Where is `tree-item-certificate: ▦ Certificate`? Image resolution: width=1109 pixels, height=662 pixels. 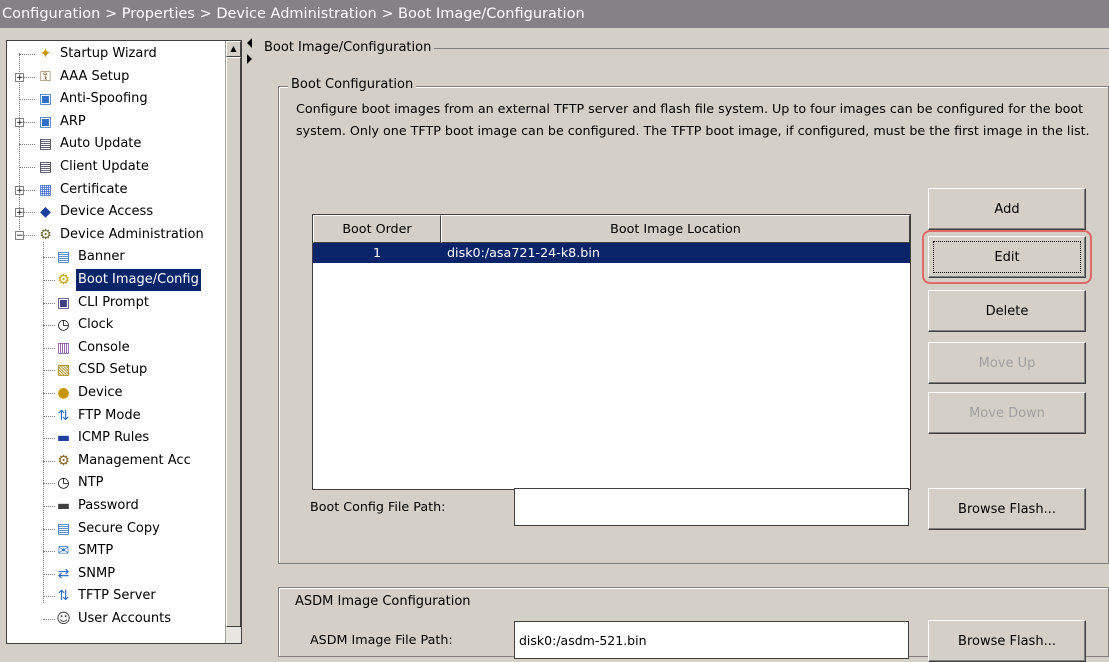 tree-item-certificate: ▦ Certificate is located at coordinates (83, 190).